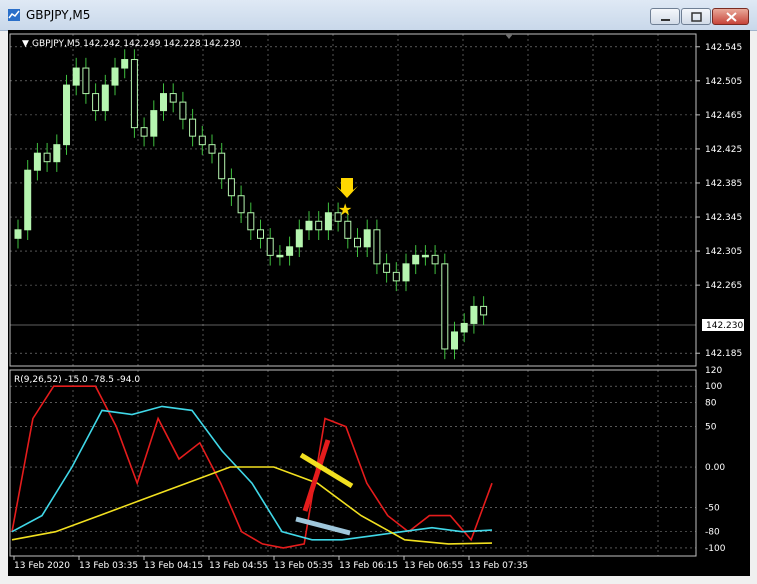 The width and height of the screenshot is (757, 584). I want to click on price-tick-label: 142.305, so click(723, 252).